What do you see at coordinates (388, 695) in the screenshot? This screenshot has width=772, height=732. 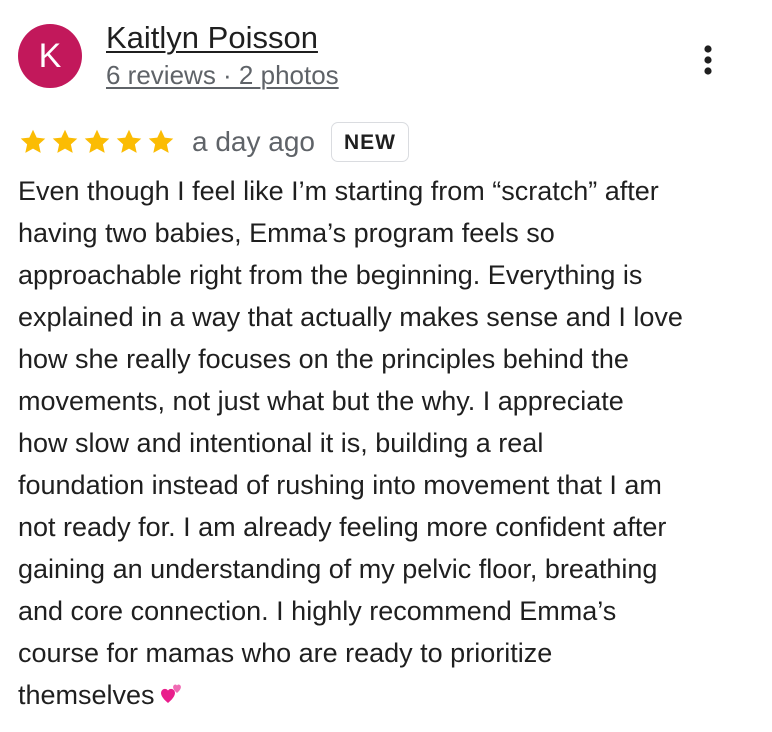 I see `review-text-line: themselves` at bounding box center [388, 695].